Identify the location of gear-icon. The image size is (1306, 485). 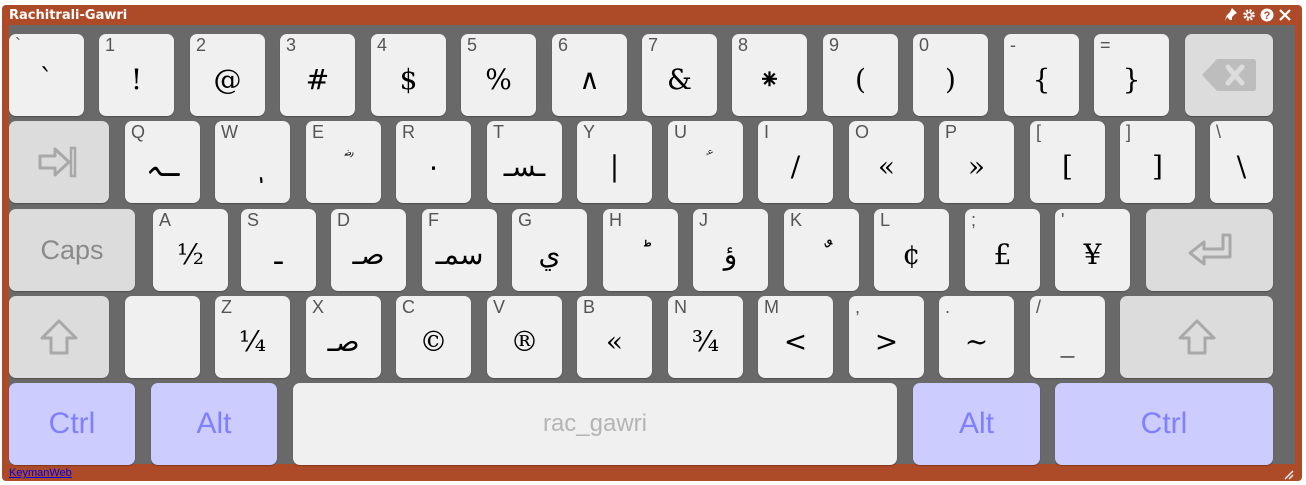
(1249, 15).